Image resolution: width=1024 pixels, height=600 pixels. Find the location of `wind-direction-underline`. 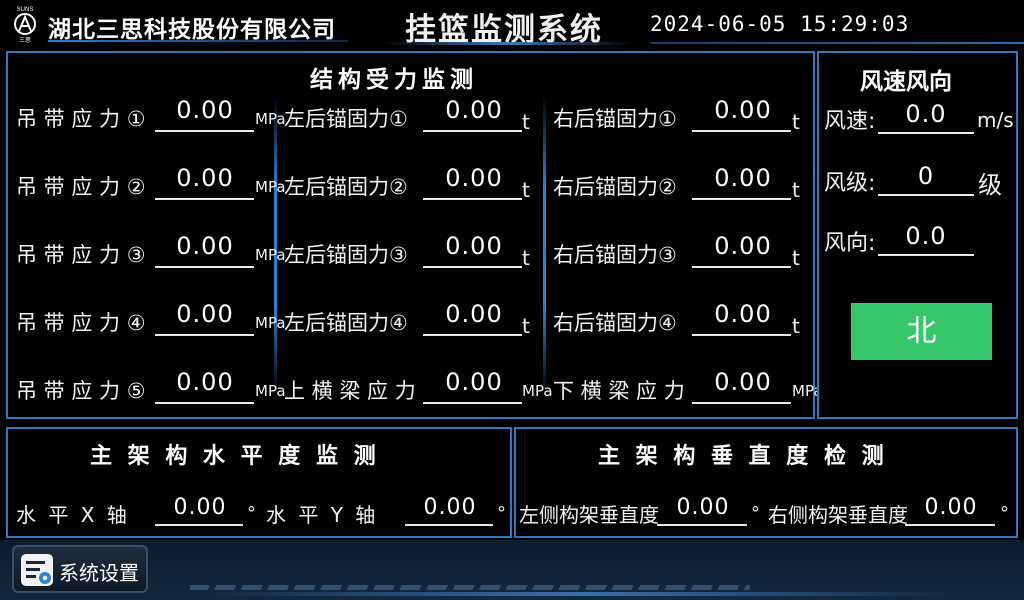

wind-direction-underline is located at coordinates (926, 255).